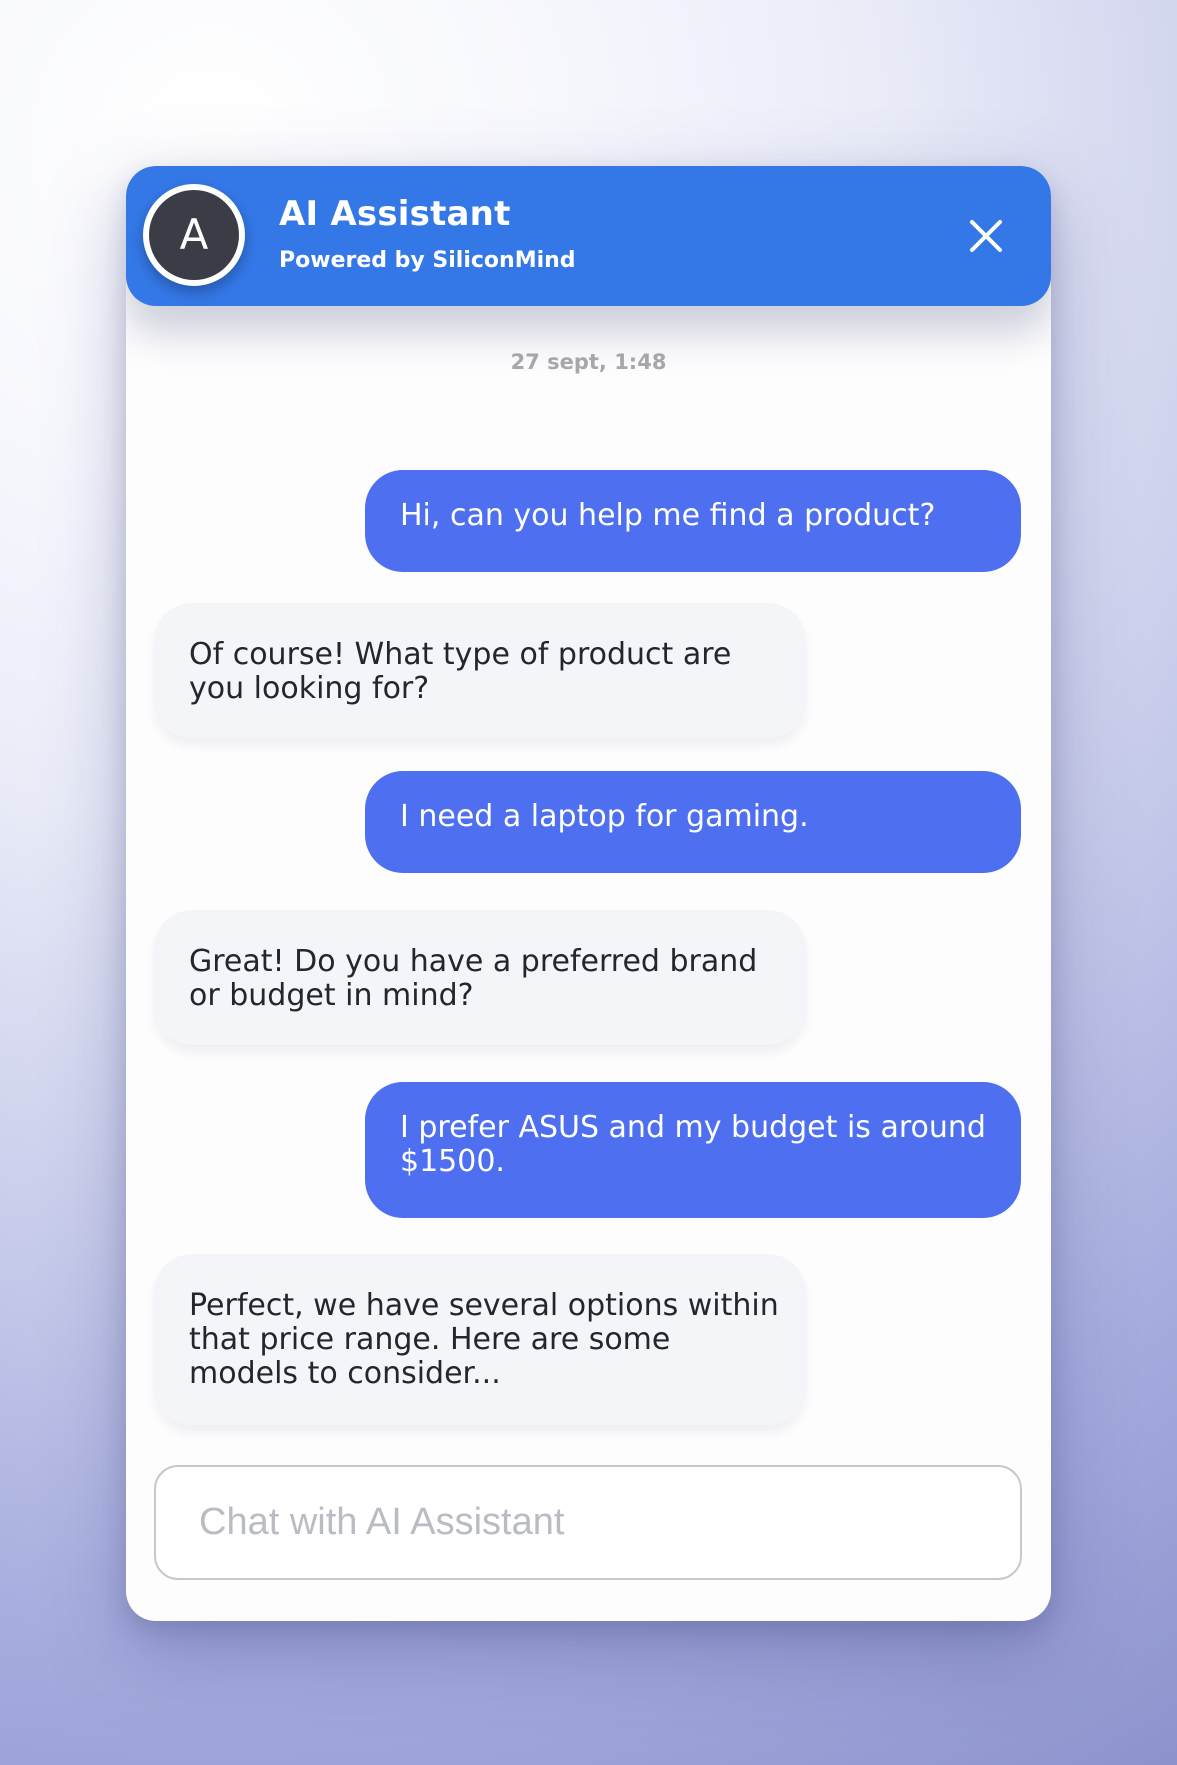  What do you see at coordinates (395, 214) in the screenshot?
I see `assistant-title: AI Assistant` at bounding box center [395, 214].